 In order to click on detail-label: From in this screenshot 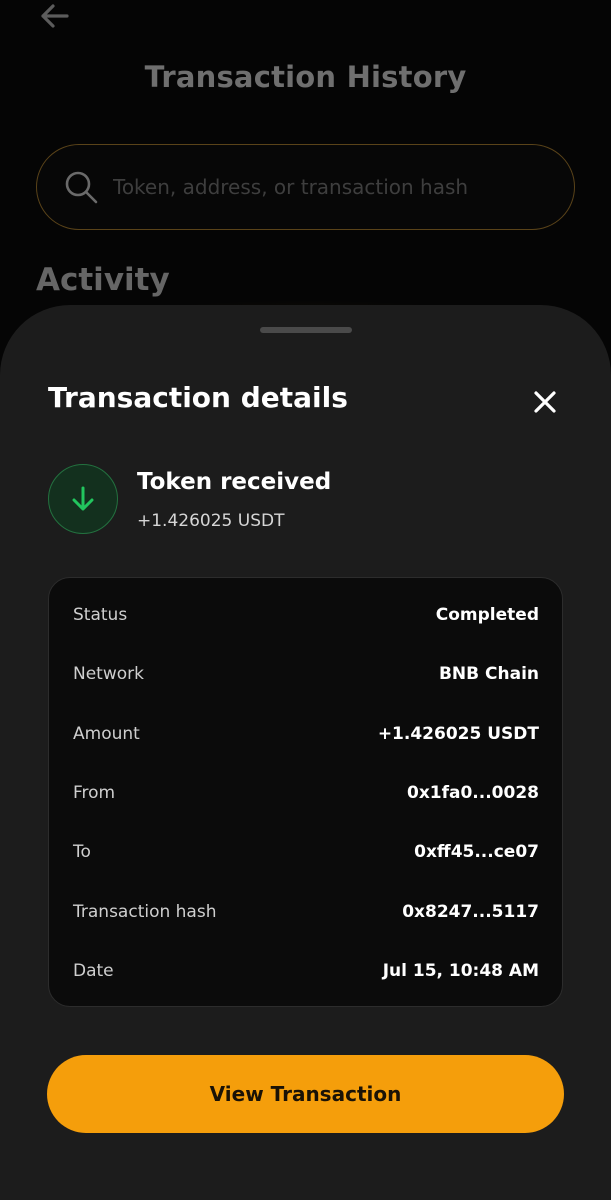, I will do `click(94, 793)`.